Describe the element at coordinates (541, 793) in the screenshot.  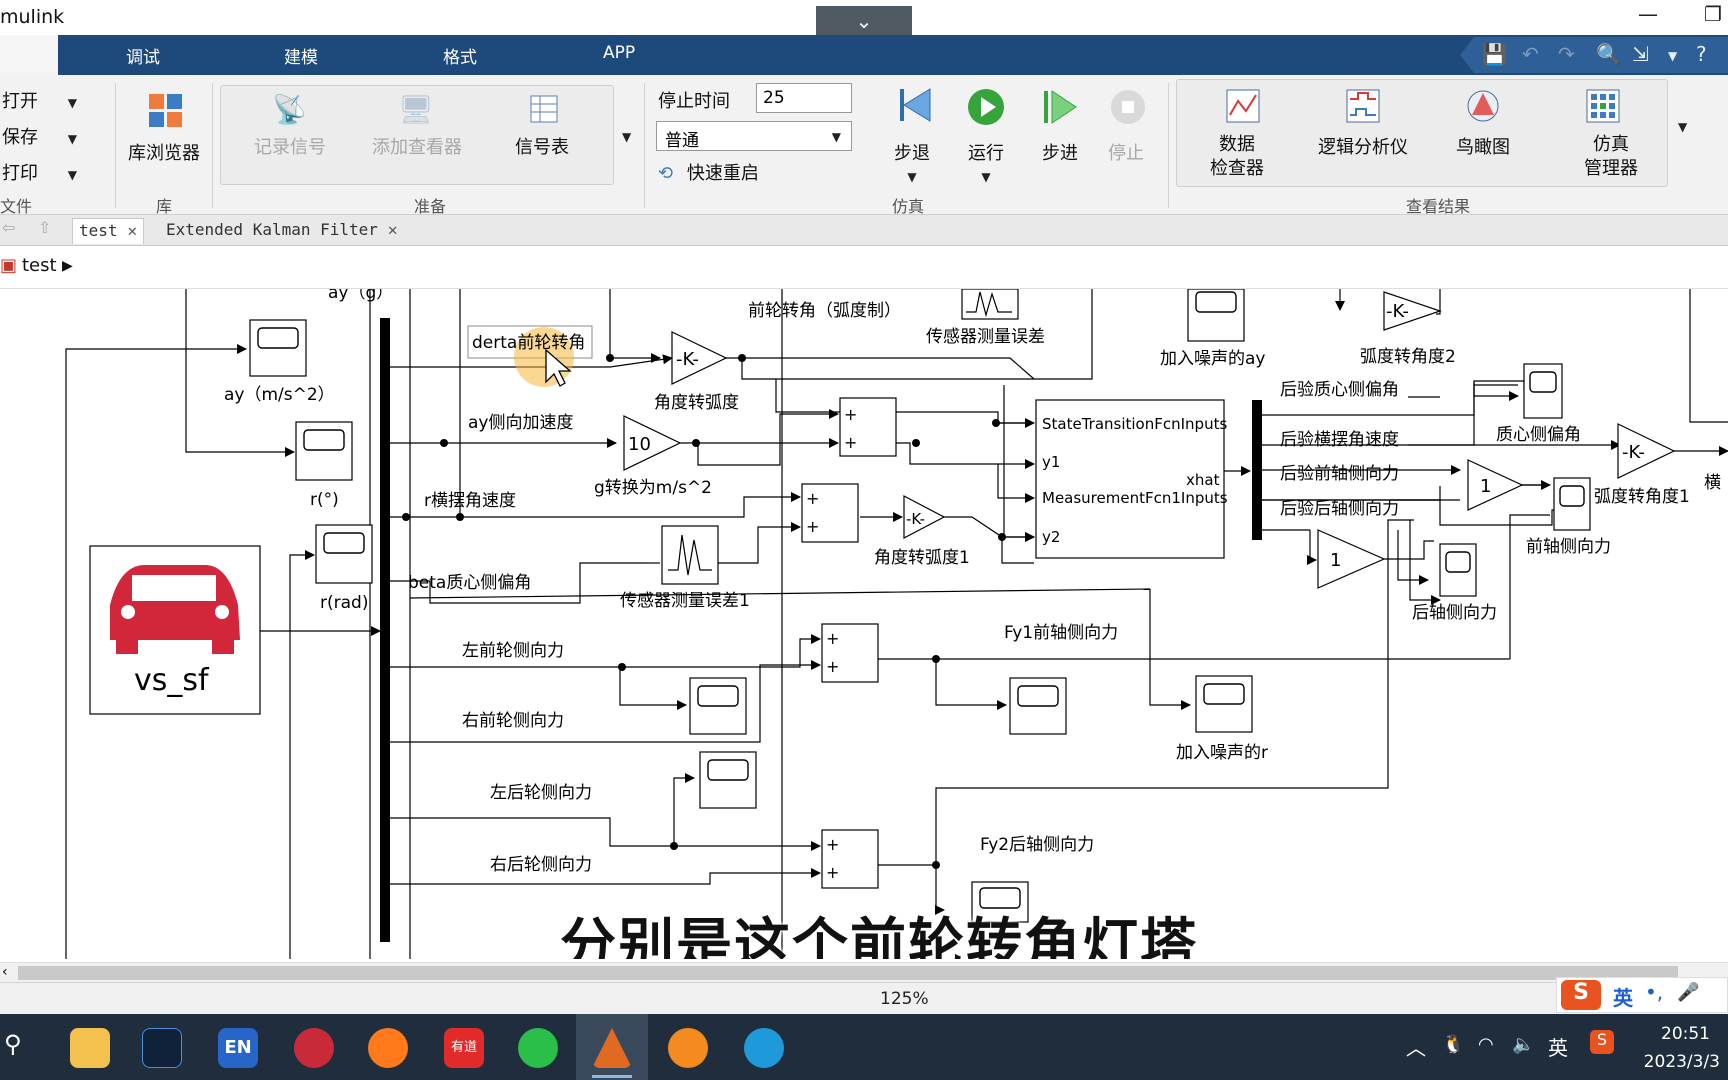
I see `label-lr: 左后轮侧向力` at that location.